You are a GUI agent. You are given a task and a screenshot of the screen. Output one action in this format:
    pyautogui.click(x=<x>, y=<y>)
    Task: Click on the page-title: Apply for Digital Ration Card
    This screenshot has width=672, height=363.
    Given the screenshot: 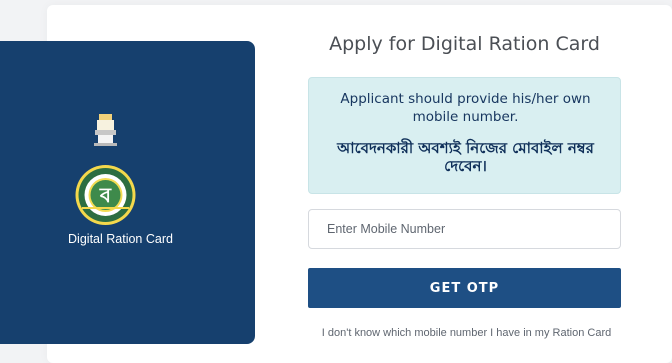 What is the action you would take?
    pyautogui.click(x=464, y=44)
    